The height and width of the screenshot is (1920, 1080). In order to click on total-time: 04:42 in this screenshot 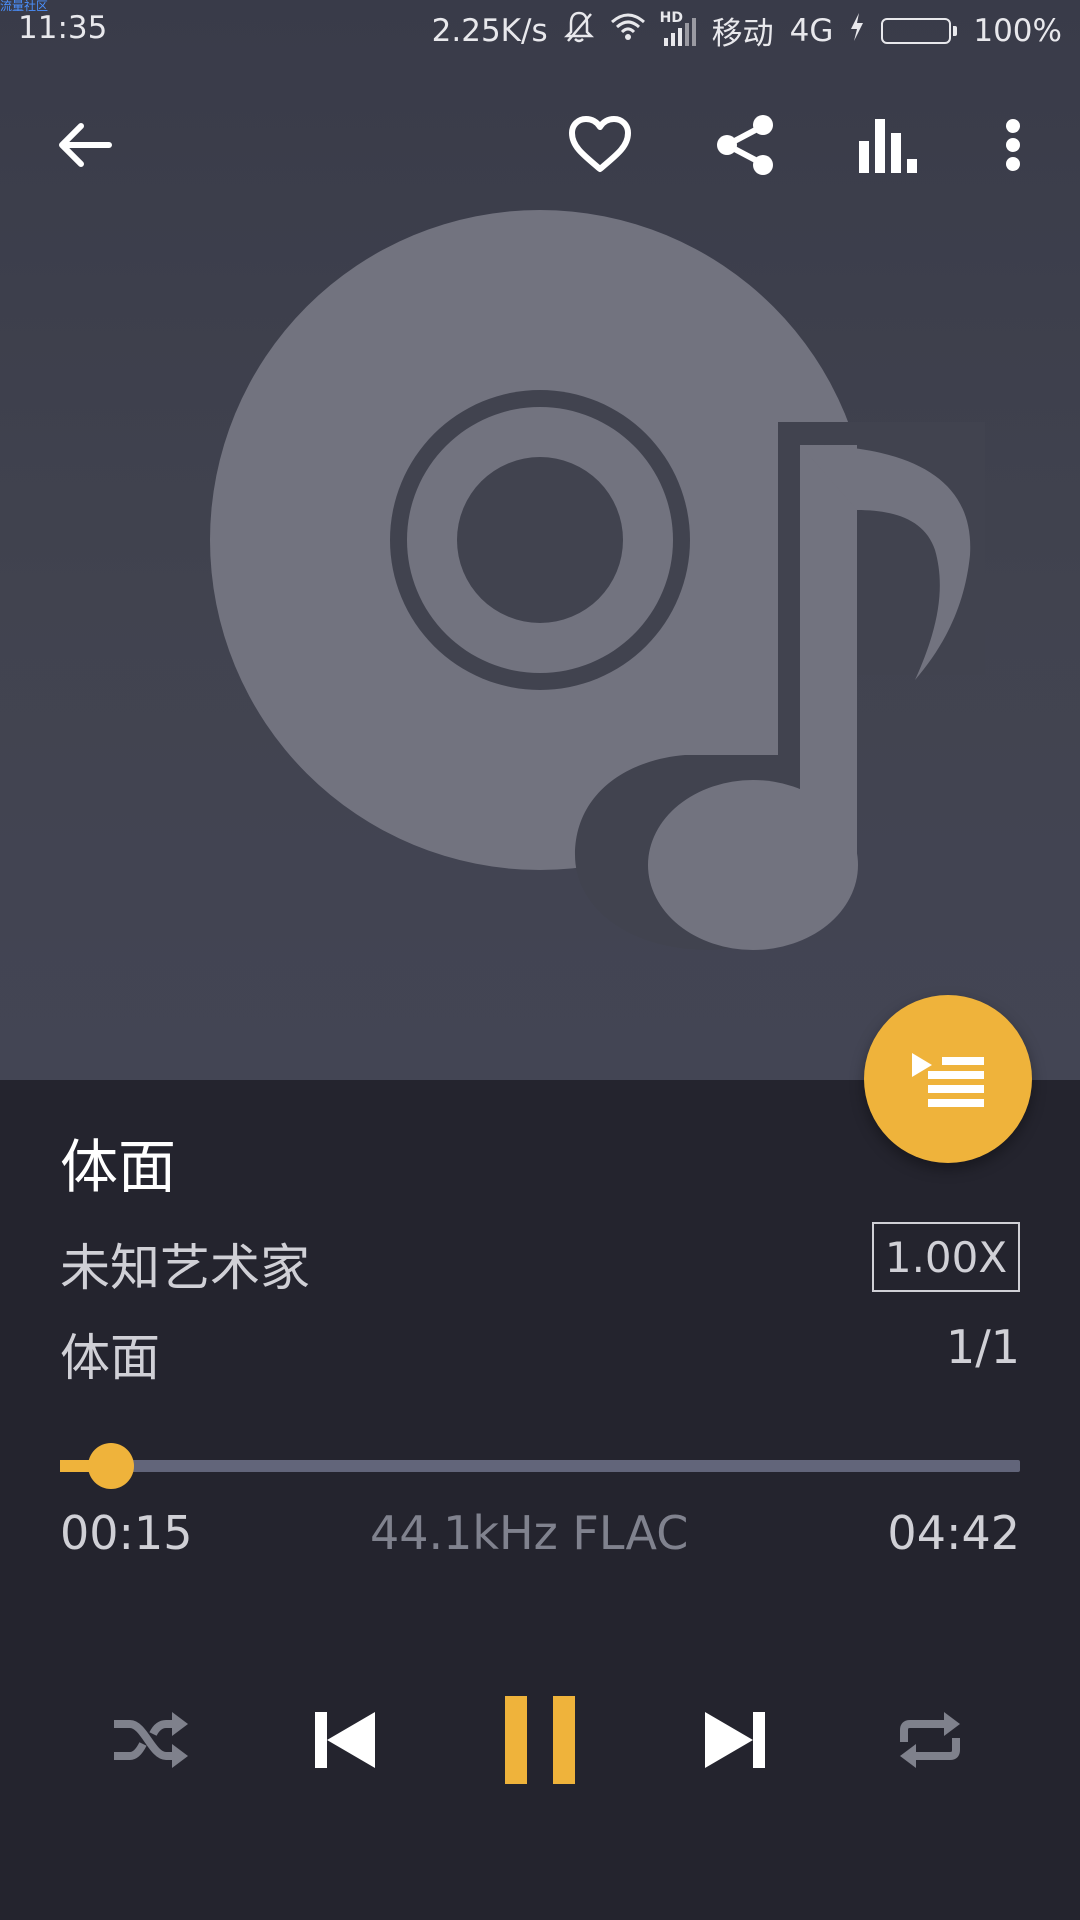, I will do `click(953, 1533)`.